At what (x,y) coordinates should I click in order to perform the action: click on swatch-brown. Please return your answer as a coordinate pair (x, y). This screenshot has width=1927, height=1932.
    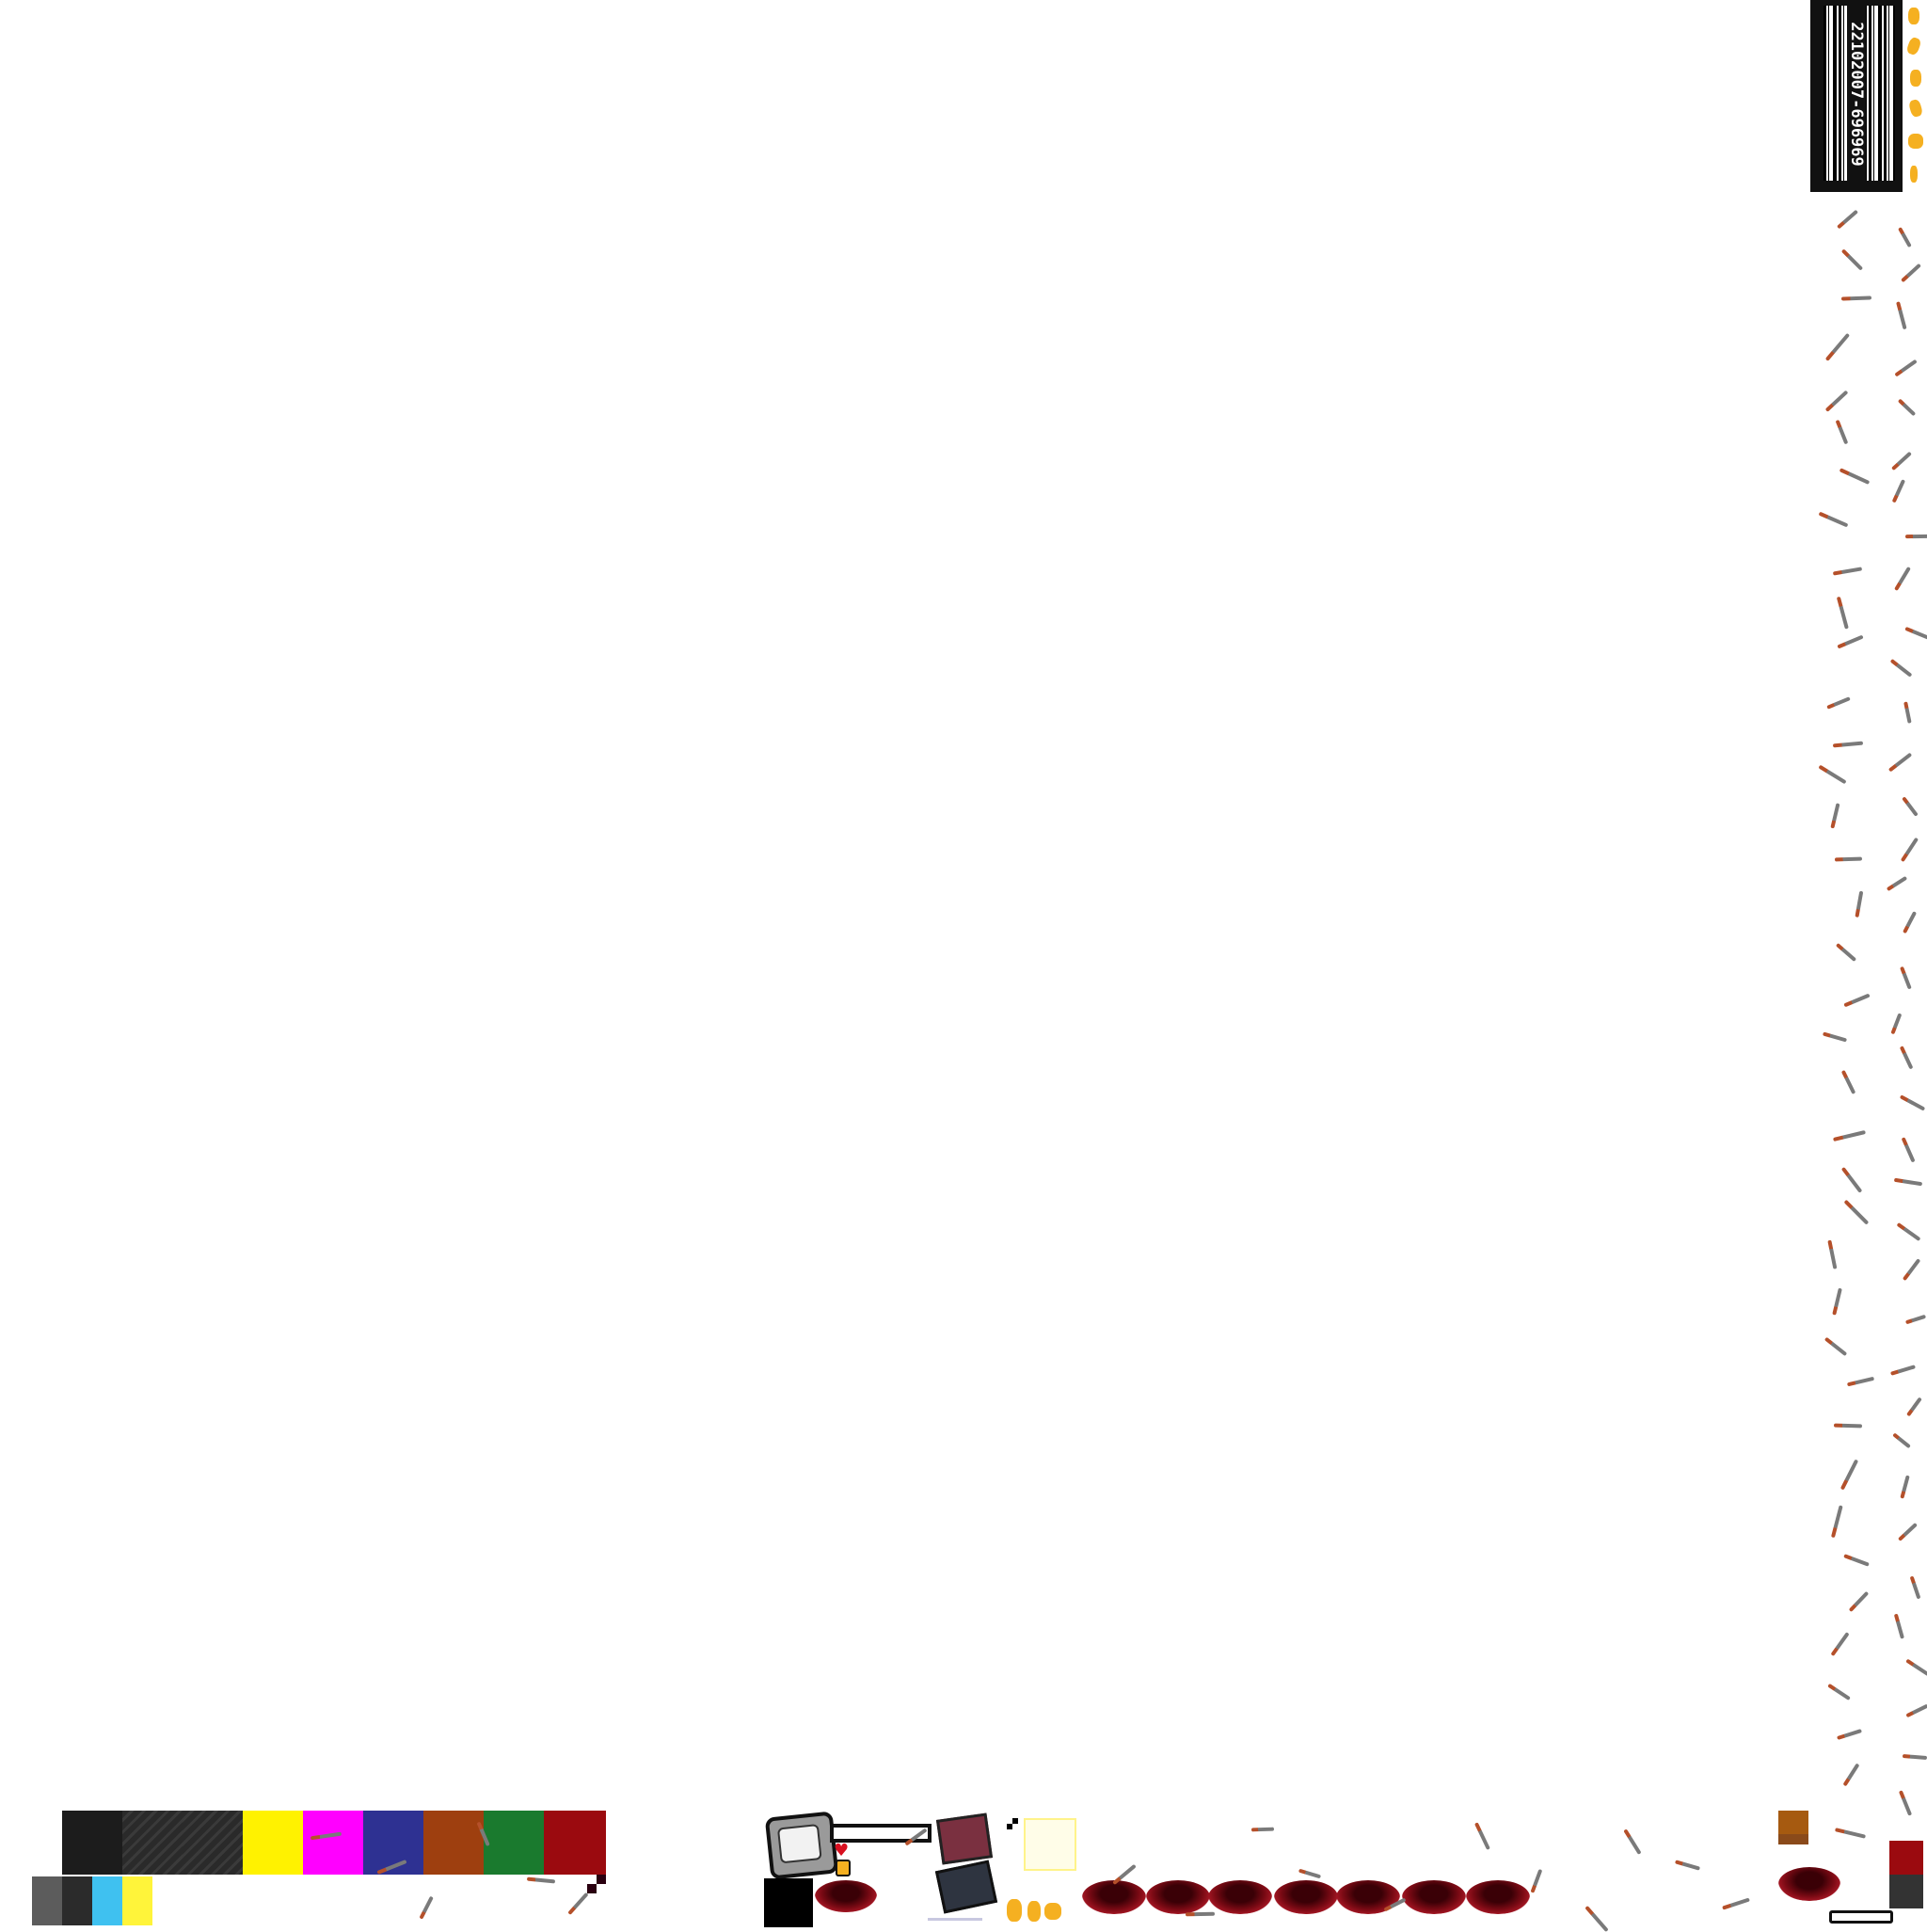
    Looking at the image, I should click on (453, 1843).